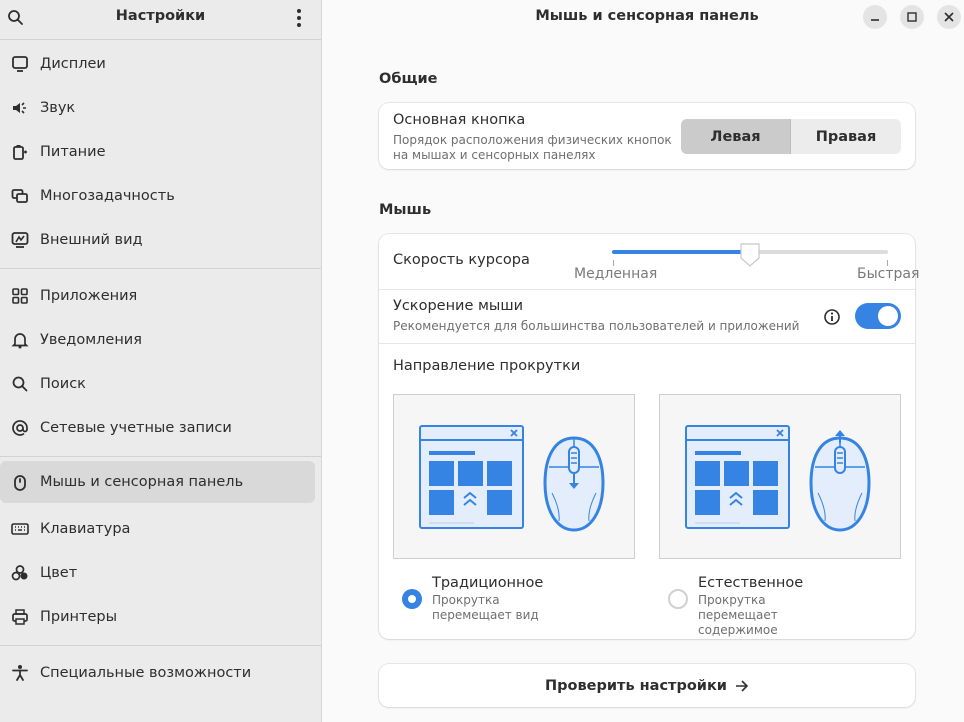 This screenshot has height=722, width=964. What do you see at coordinates (85, 529) in the screenshot?
I see `sidebar-item-label: Клавиатура` at bounding box center [85, 529].